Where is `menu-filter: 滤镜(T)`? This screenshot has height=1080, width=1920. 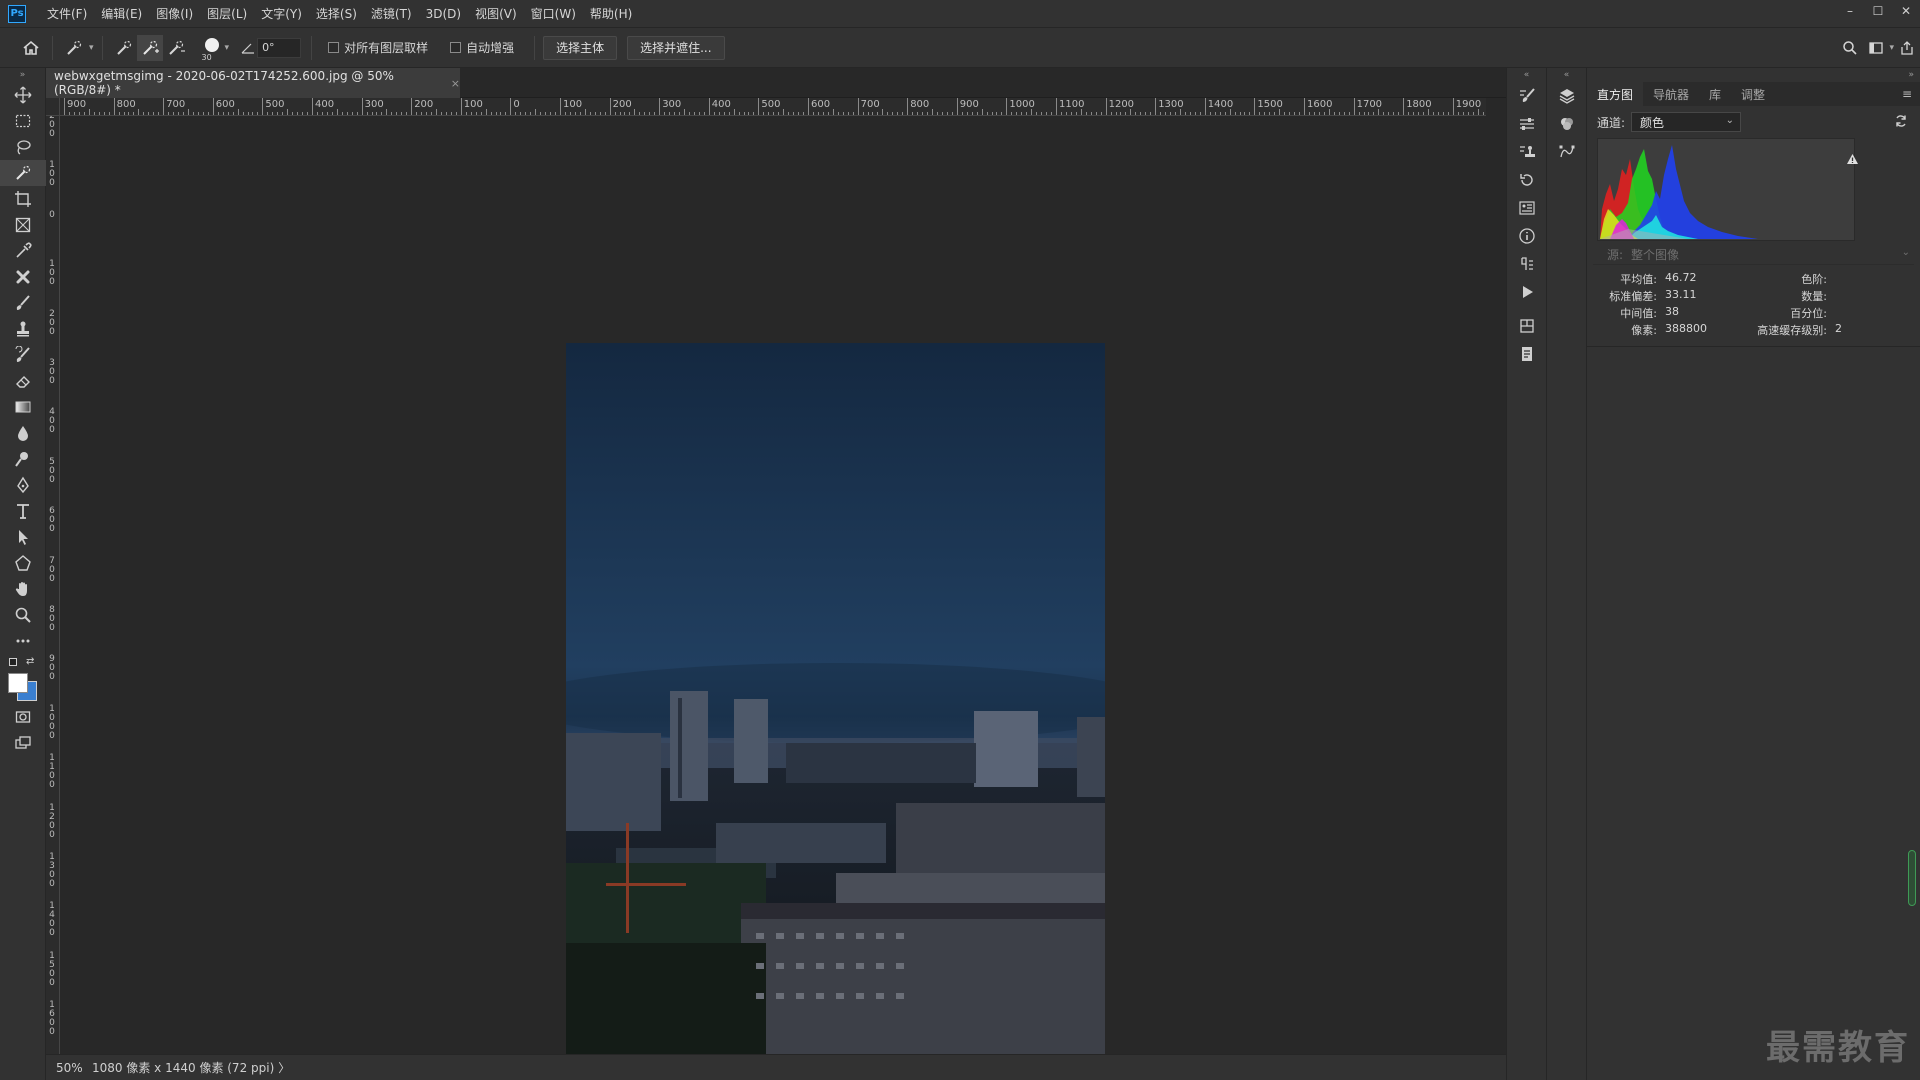 menu-filter: 滤镜(T) is located at coordinates (391, 14).